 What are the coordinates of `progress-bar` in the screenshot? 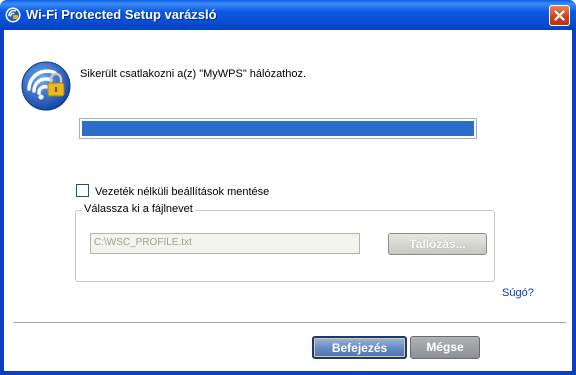 It's located at (278, 128).